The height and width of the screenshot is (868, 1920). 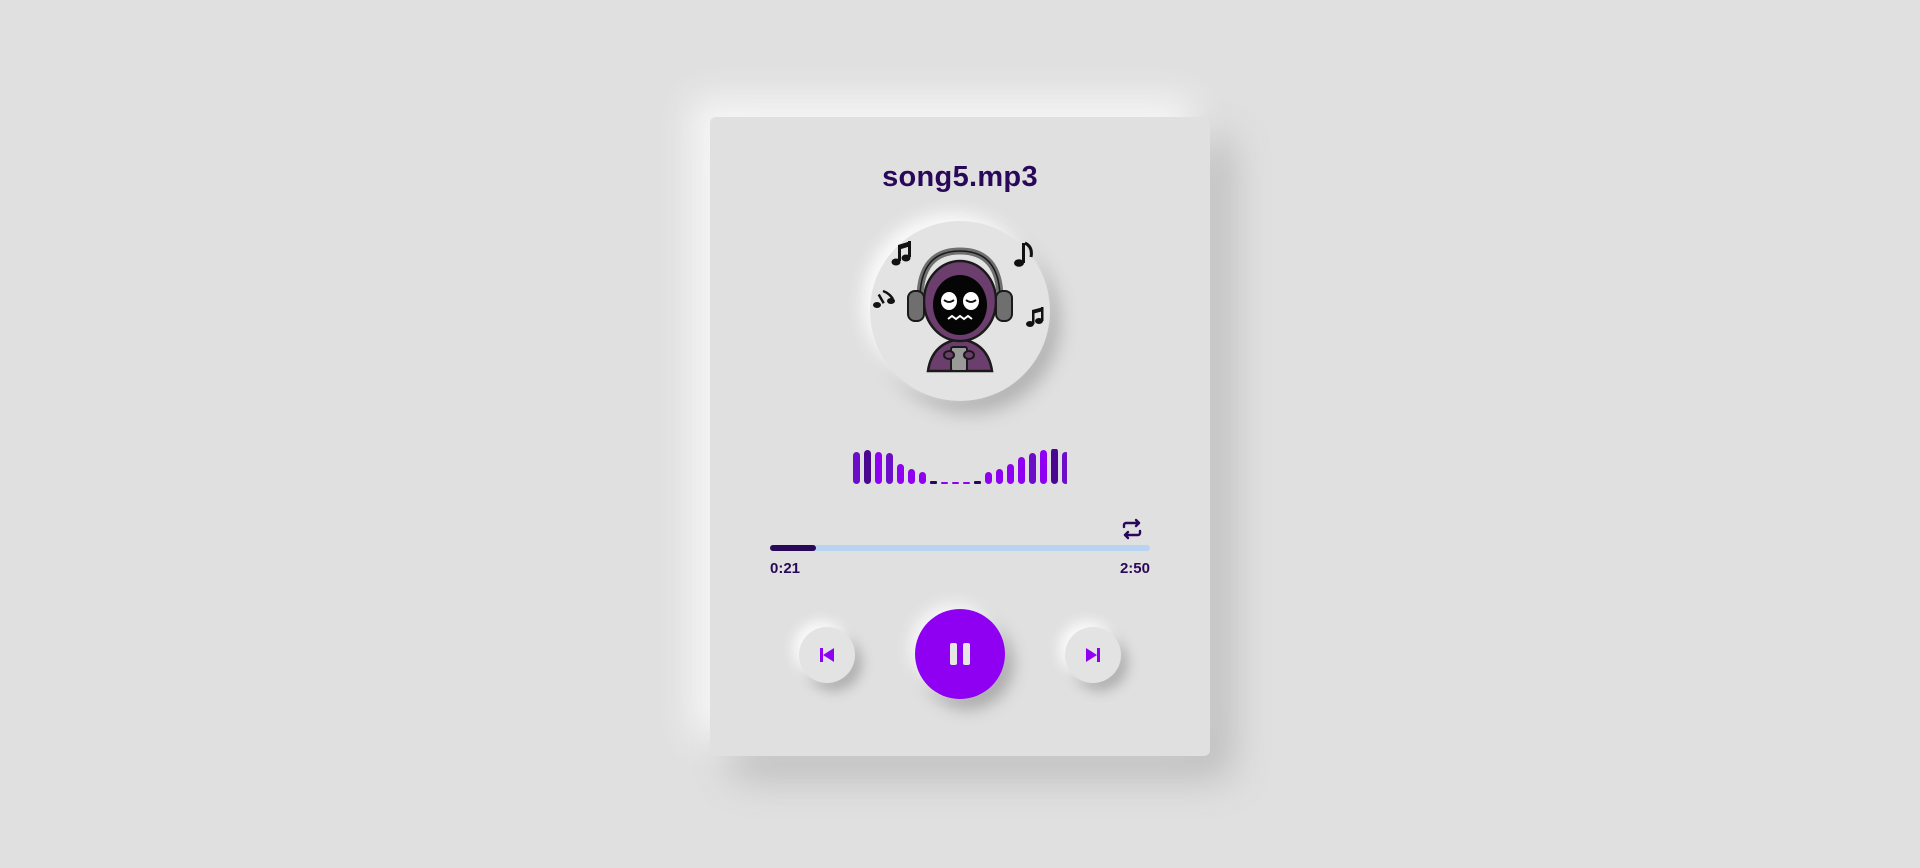 What do you see at coordinates (1134, 568) in the screenshot?
I see `duration: 2:50` at bounding box center [1134, 568].